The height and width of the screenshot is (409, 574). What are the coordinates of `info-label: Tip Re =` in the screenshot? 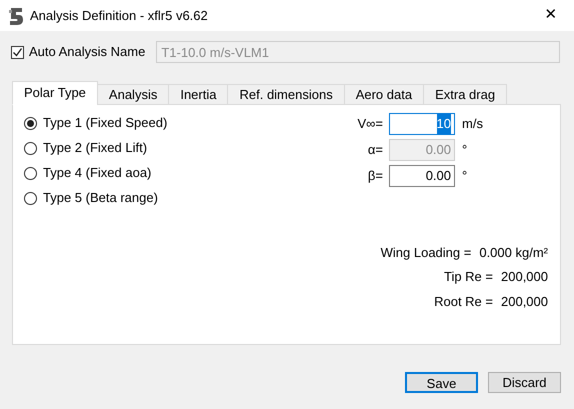 It's located at (468, 277).